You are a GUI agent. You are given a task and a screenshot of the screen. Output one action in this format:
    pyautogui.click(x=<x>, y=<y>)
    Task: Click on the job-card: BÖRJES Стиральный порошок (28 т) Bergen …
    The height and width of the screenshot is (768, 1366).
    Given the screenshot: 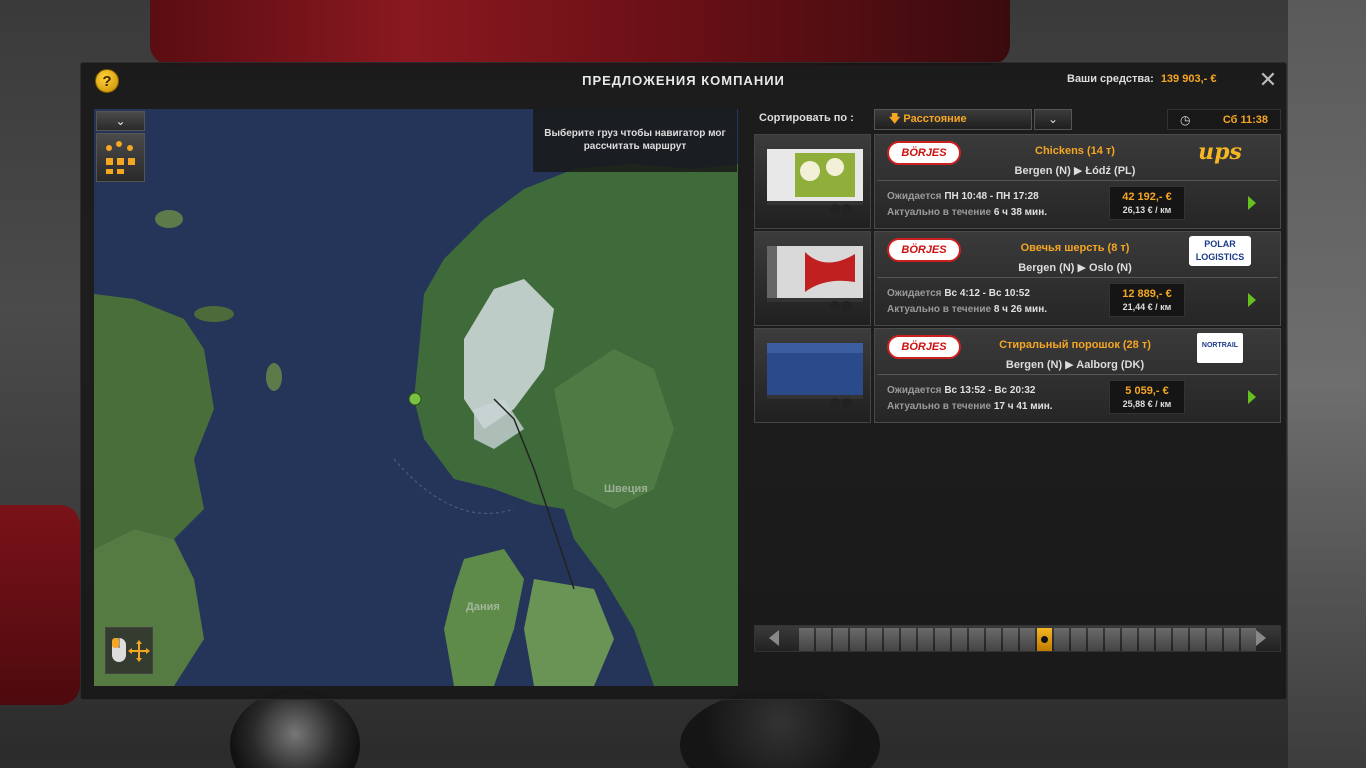 What is the action you would take?
    pyautogui.click(x=1077, y=375)
    